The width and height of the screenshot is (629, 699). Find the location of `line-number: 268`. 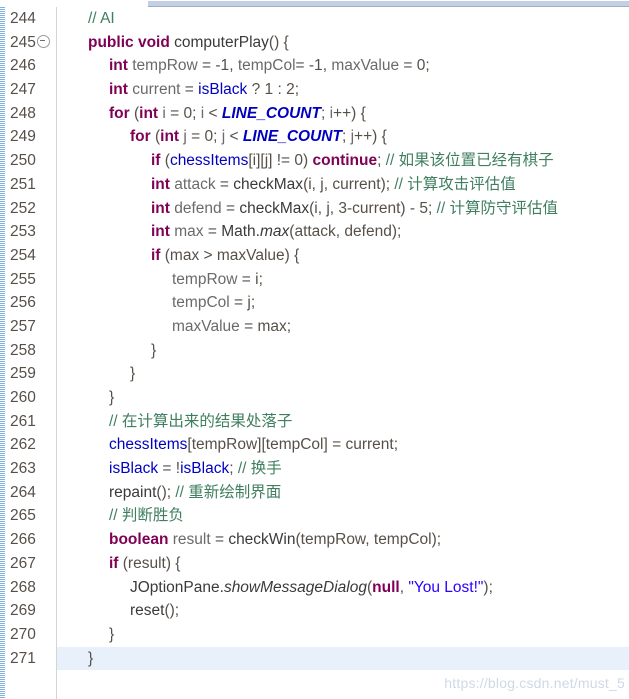

line-number: 268 is located at coordinates (31, 588).